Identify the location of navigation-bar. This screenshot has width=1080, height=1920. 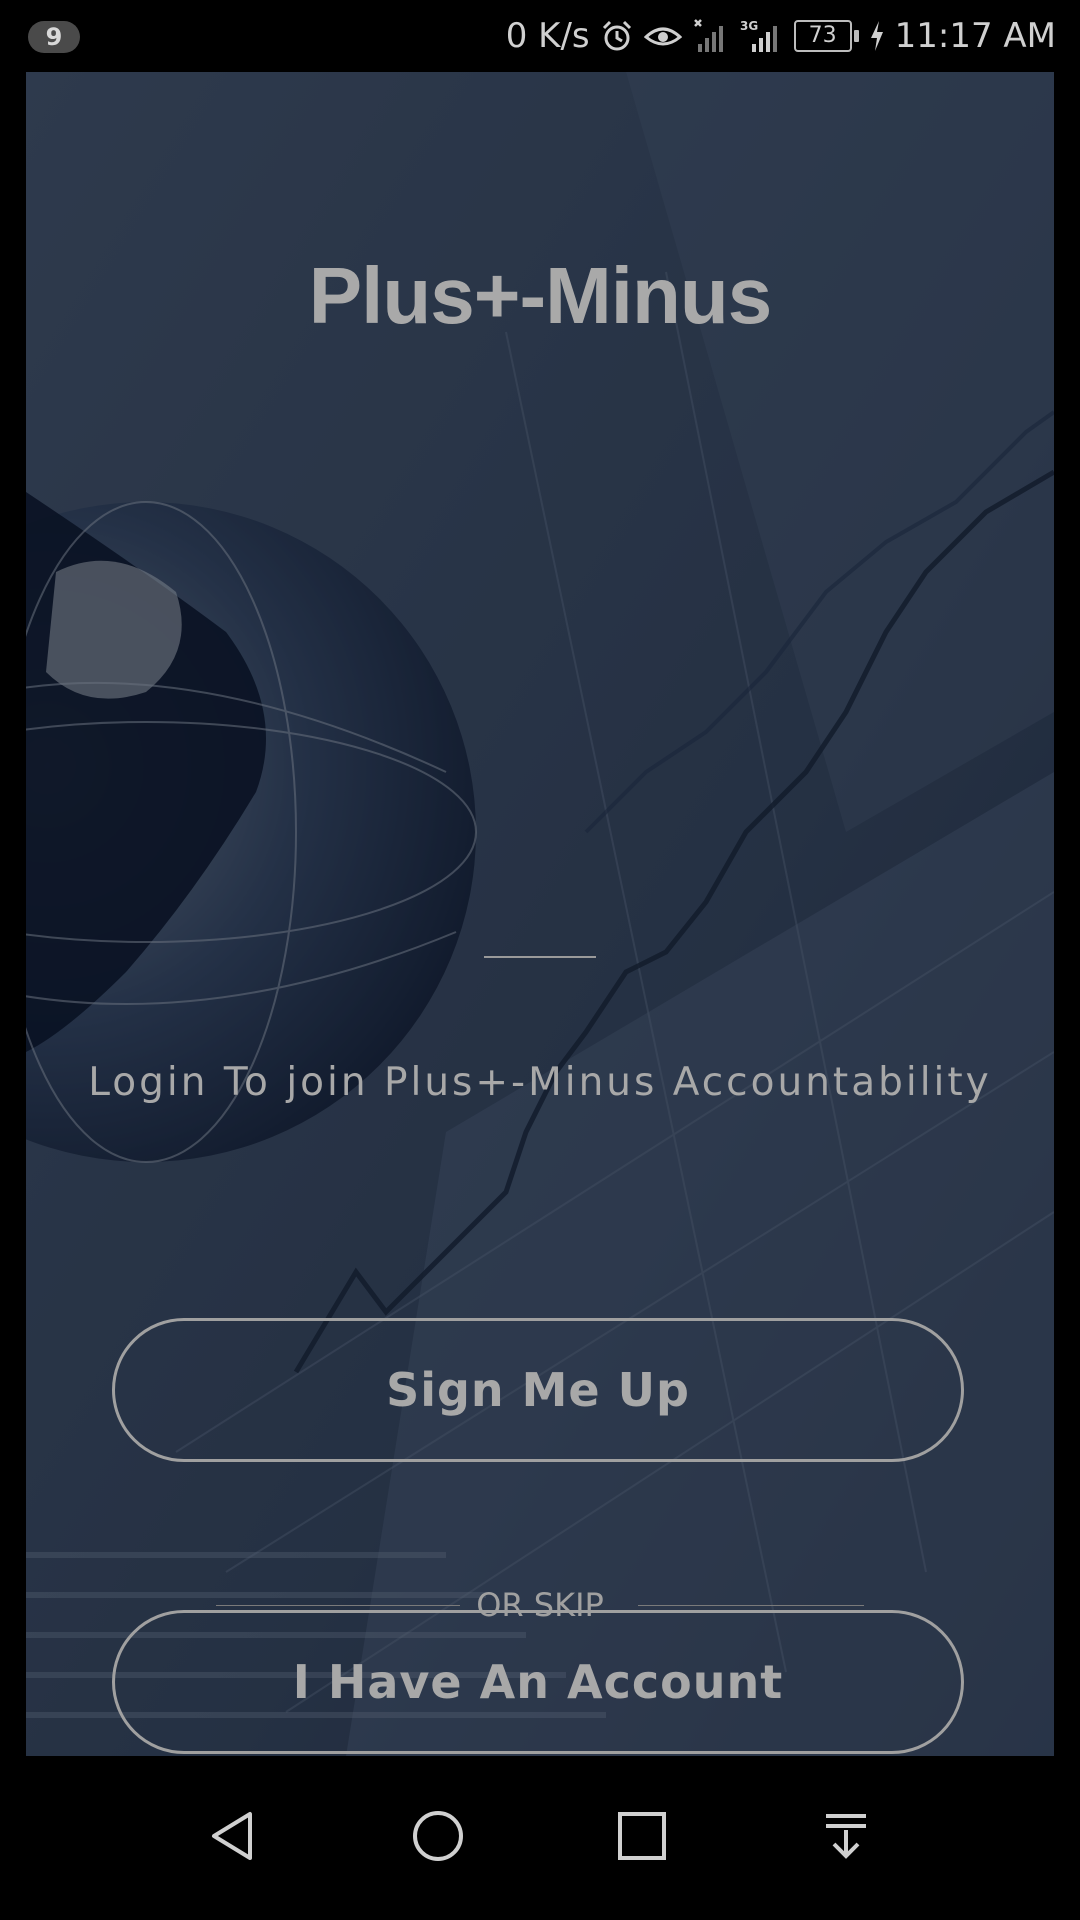
(540, 1838).